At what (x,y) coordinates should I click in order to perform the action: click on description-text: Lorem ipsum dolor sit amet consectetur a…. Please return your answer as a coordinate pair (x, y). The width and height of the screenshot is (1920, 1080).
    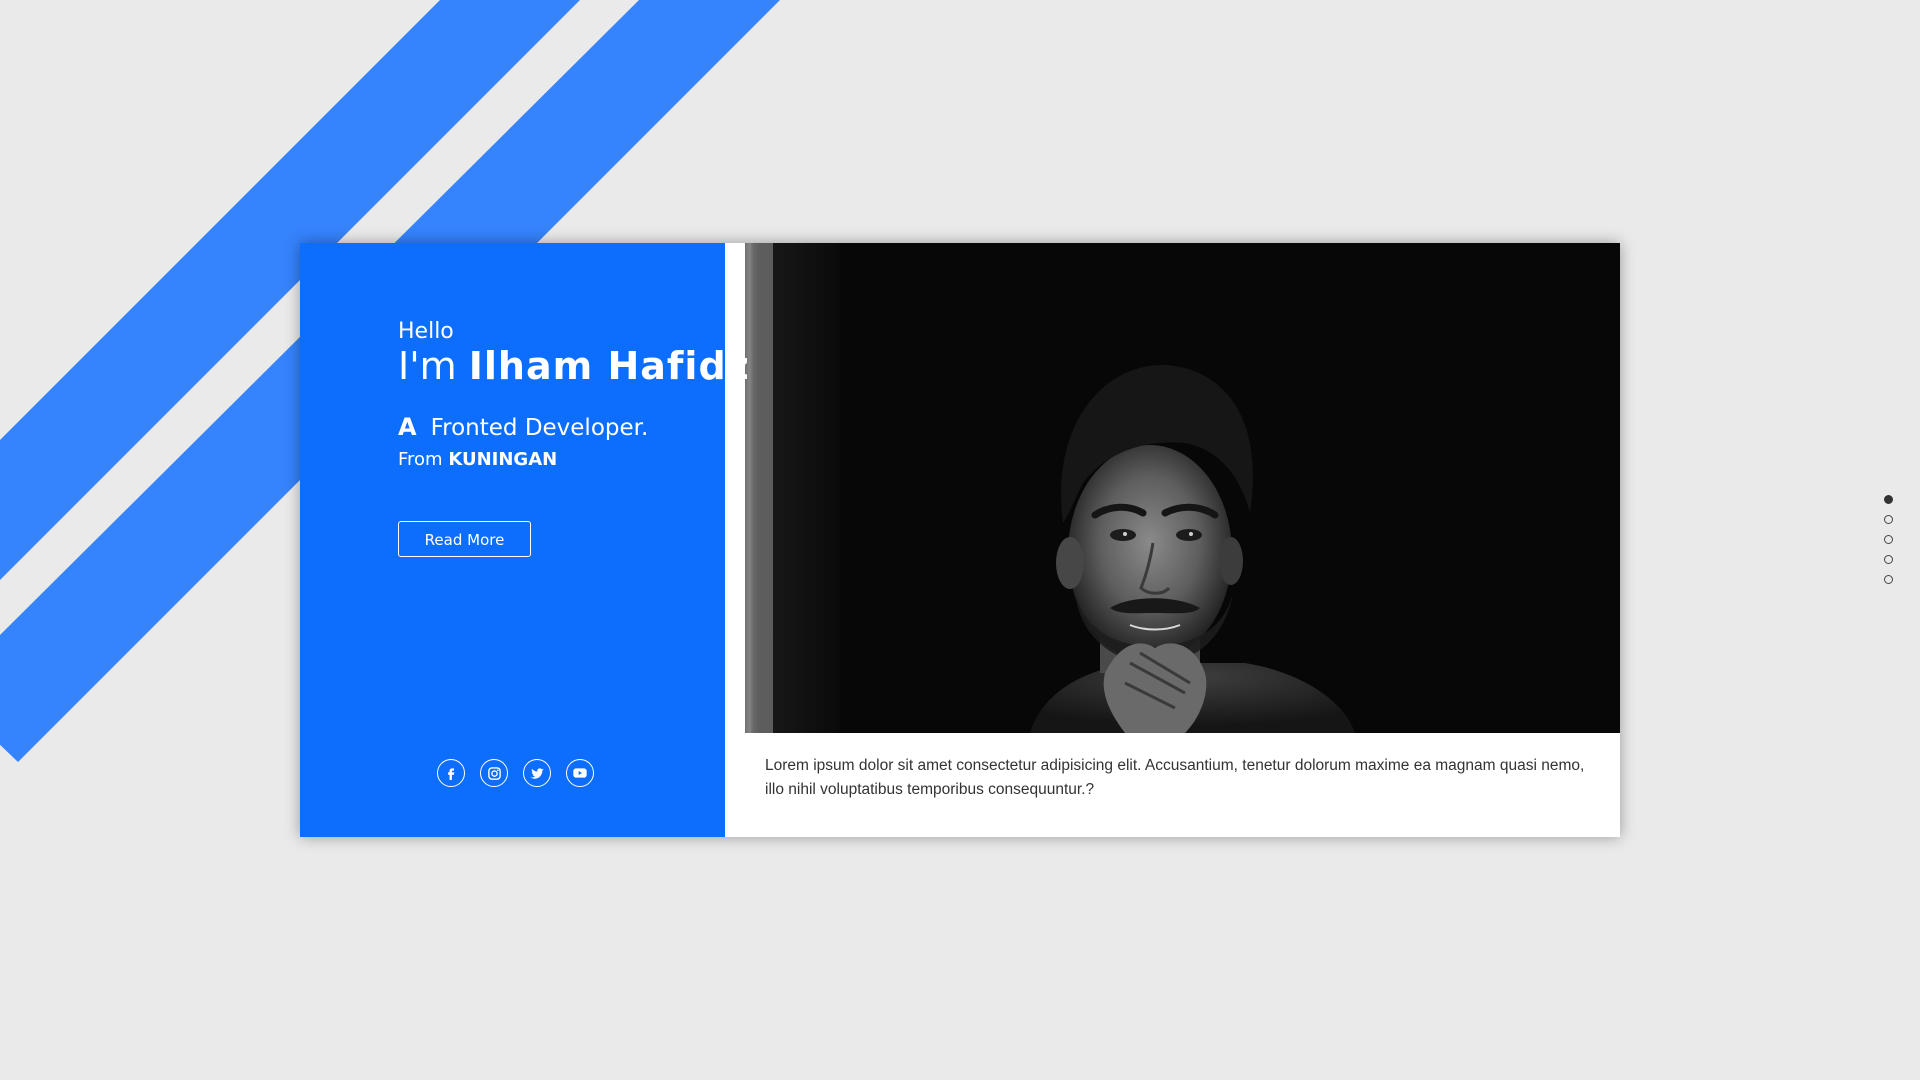
    Looking at the image, I should click on (1175, 777).